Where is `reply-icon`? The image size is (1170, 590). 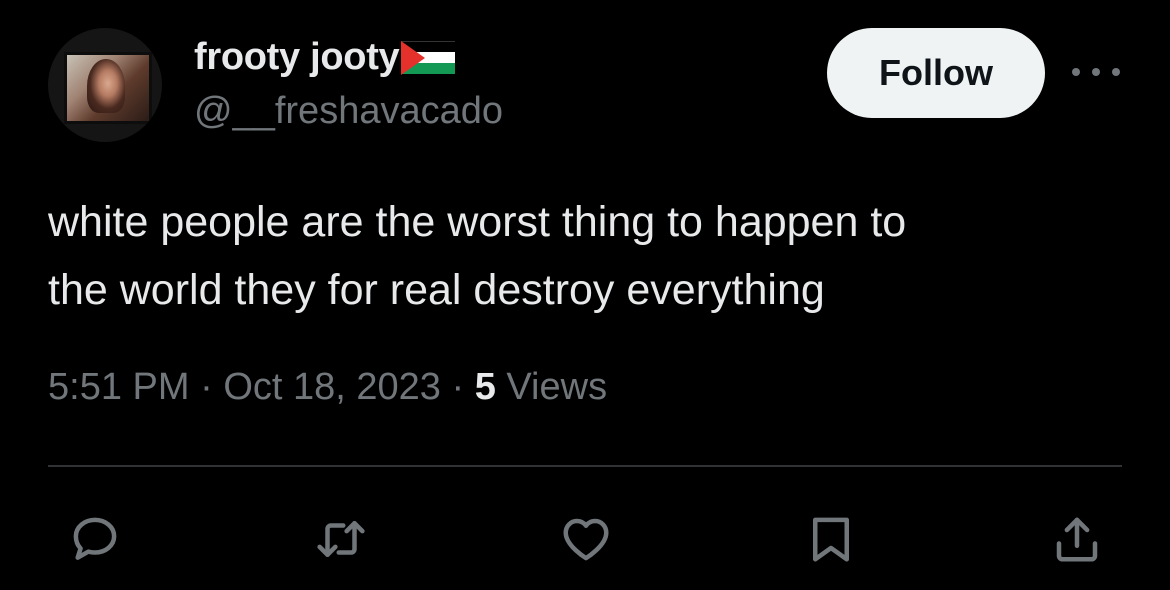
reply-icon is located at coordinates (95, 538).